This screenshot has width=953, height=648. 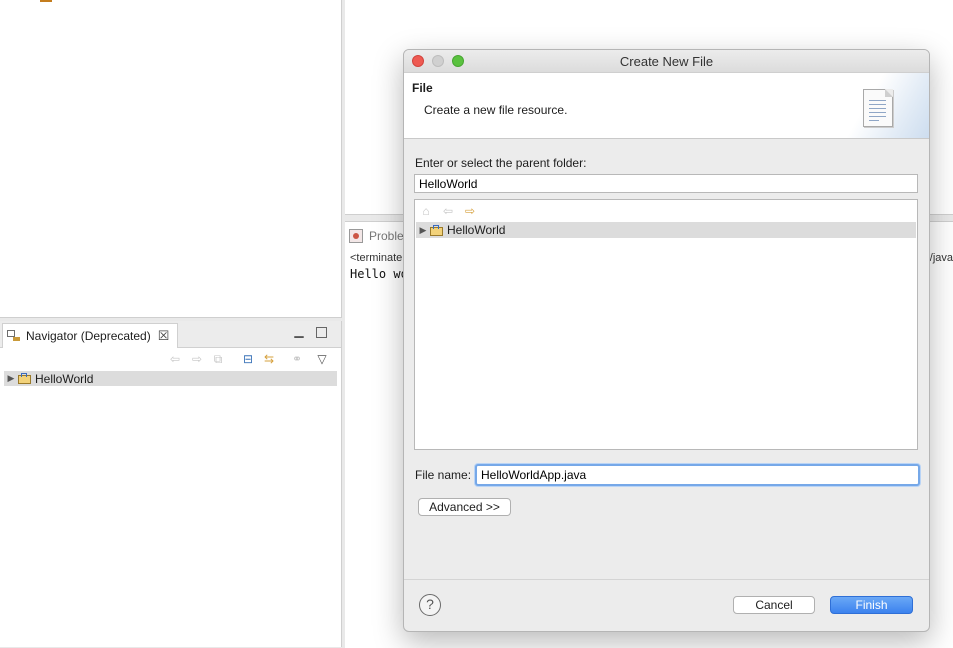 What do you see at coordinates (269, 359) in the screenshot?
I see `link-editor-icon: ⇆` at bounding box center [269, 359].